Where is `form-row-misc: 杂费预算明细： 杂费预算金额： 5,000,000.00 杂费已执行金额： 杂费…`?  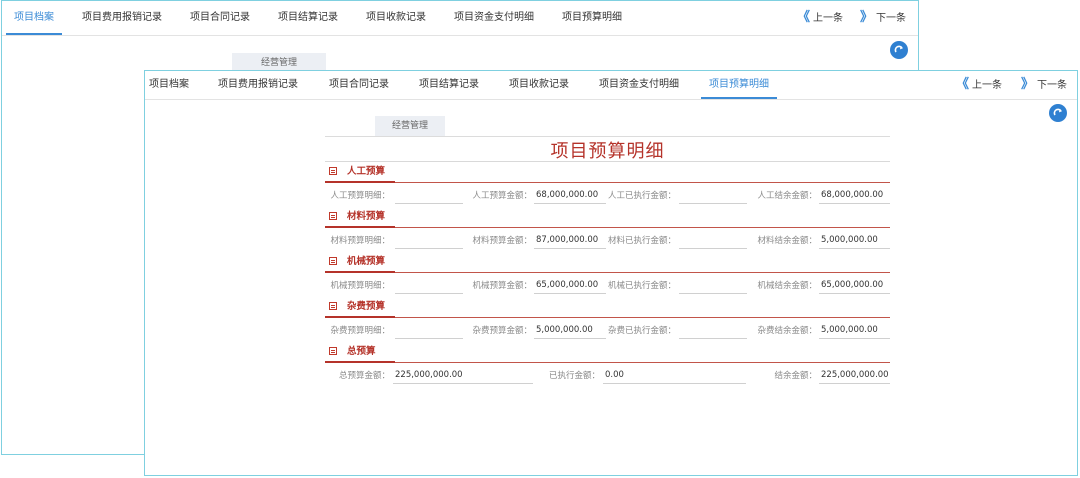 form-row-misc: 杂费预算明细： 杂费预算金额： 5,000,000.00 杂费已执行金额： 杂费… is located at coordinates (607, 331).